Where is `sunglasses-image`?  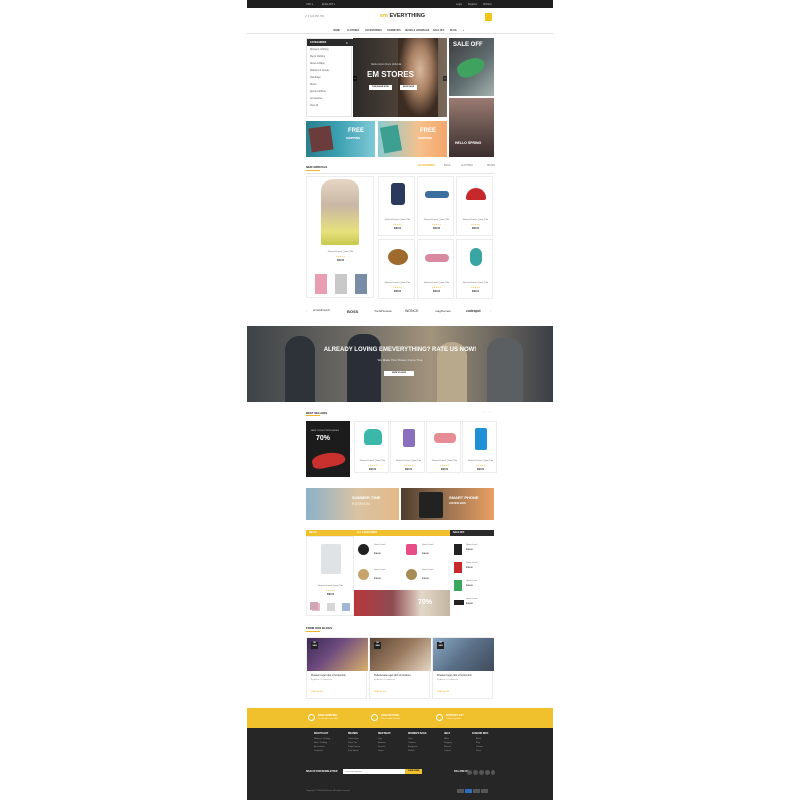
sunglasses-image is located at coordinates (459, 602).